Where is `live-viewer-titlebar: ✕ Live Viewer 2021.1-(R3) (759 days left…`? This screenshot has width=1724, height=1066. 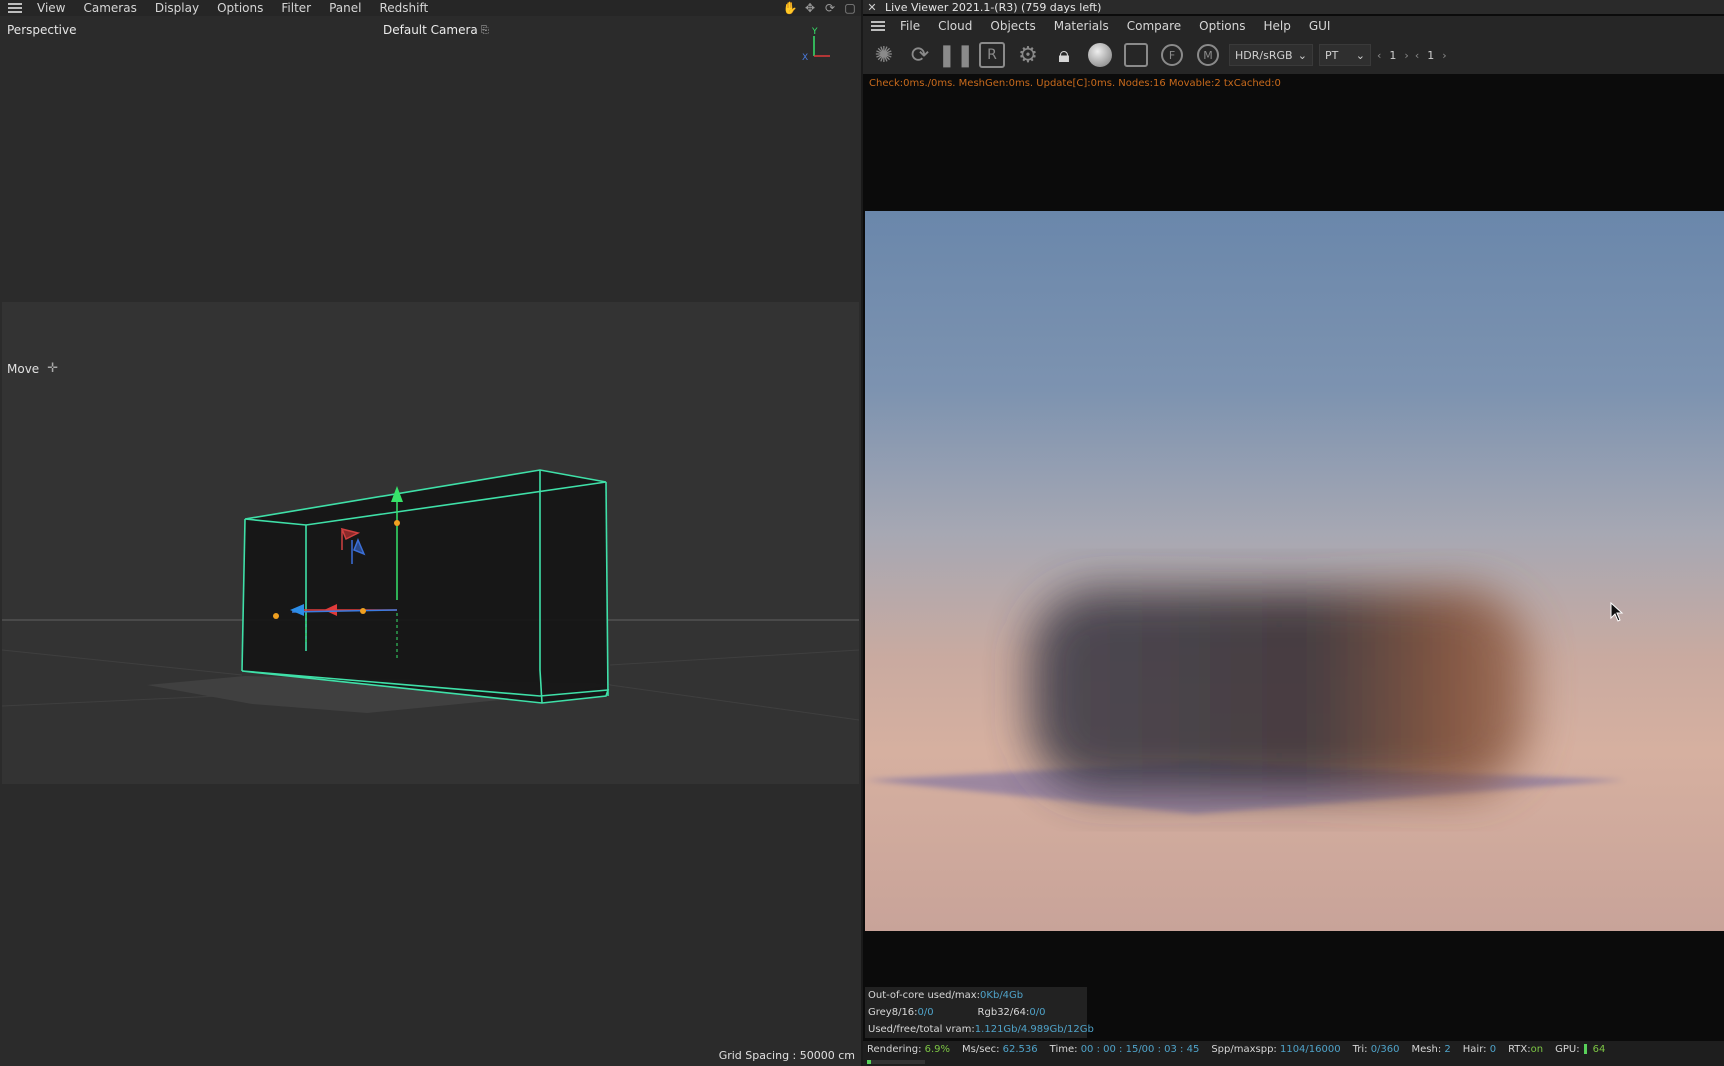 live-viewer-titlebar: ✕ Live Viewer 2021.1-(R3) (759 days left… is located at coordinates (1293, 7).